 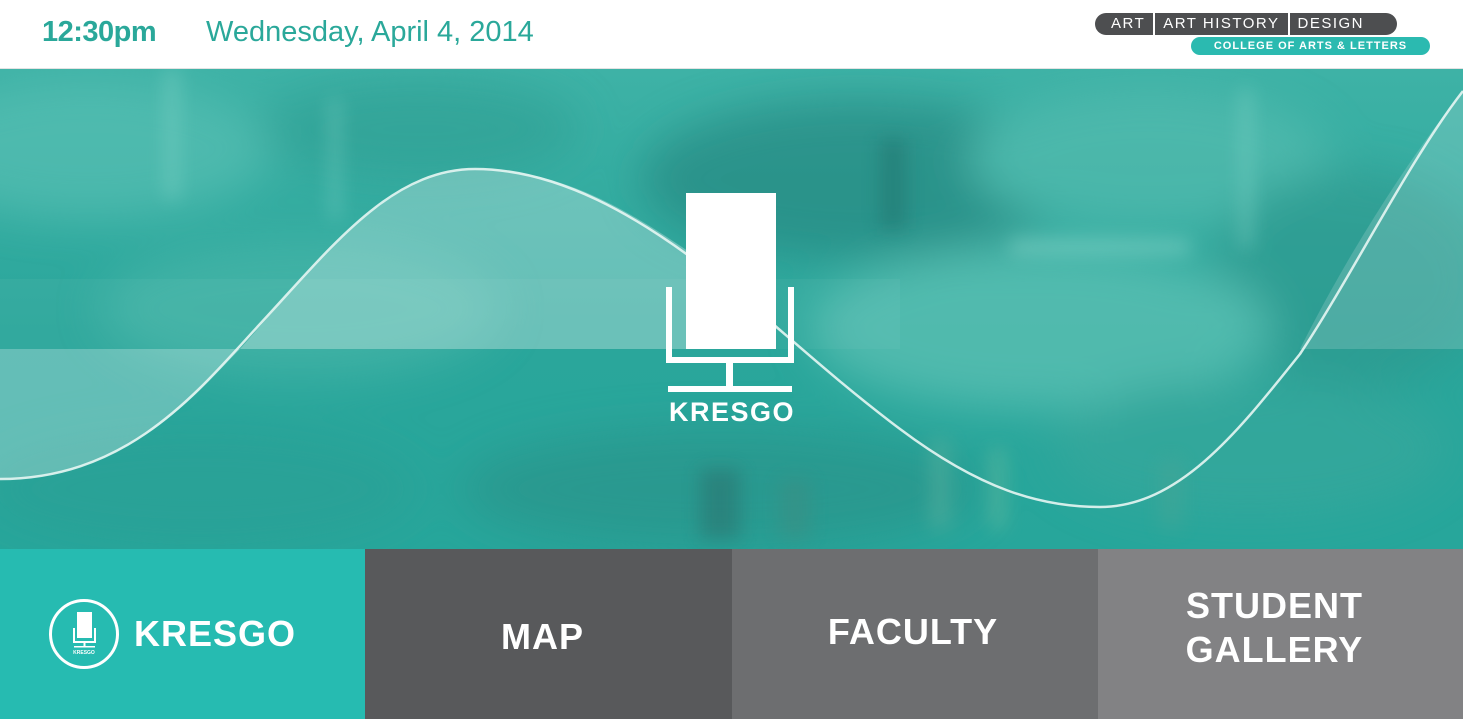 I want to click on dept-art-history: ART HISTORY, so click(x=1222, y=24).